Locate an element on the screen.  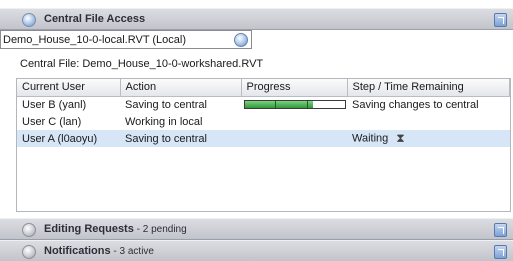
notifications-count: - 3 active is located at coordinates (132, 251).